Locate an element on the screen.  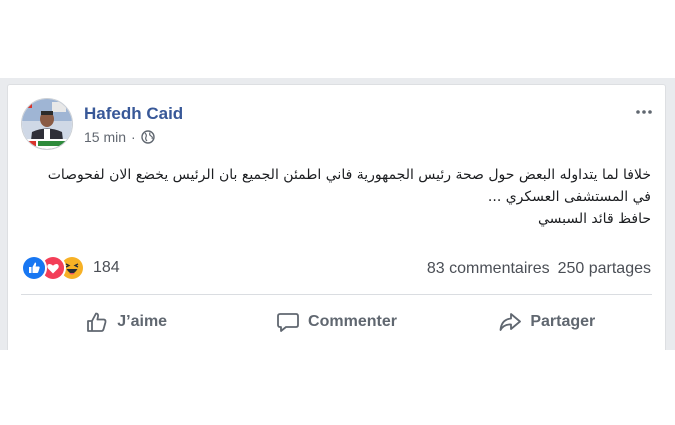
post-time: 15 min is located at coordinates (105, 137).